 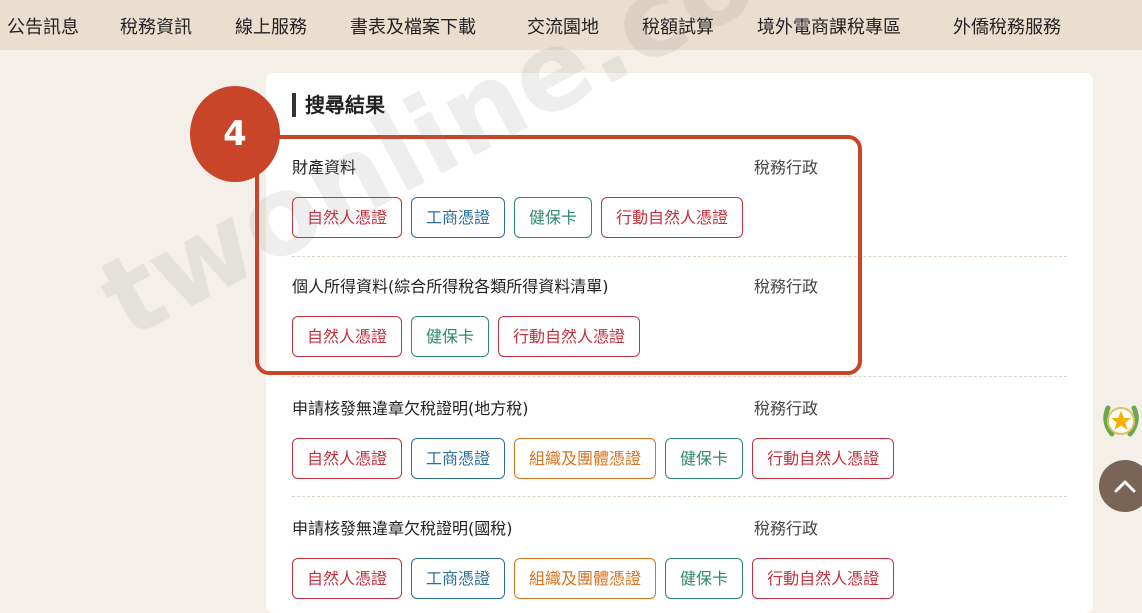 What do you see at coordinates (156, 26) in the screenshot?
I see `nav-item-tax-info: 稅務資訊` at bounding box center [156, 26].